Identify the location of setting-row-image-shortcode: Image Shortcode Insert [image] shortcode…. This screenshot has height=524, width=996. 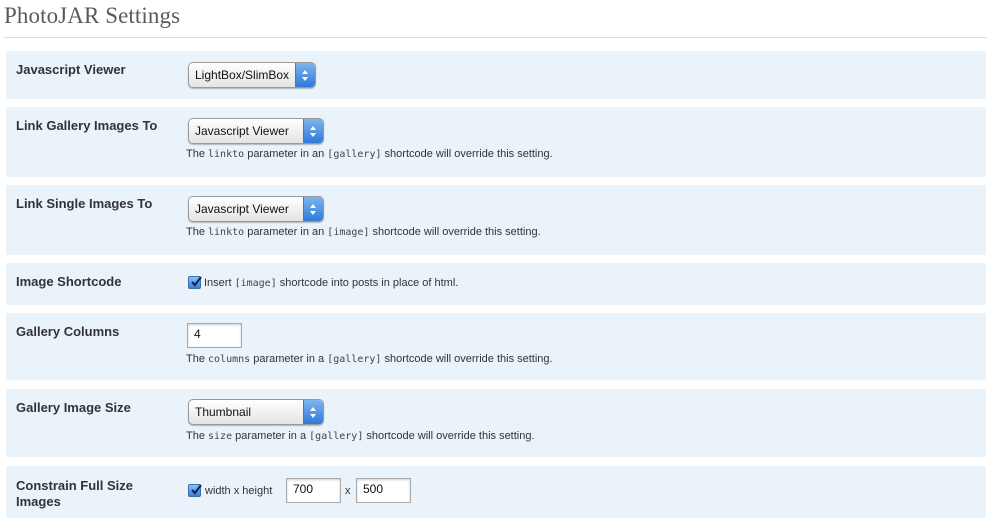
(496, 284).